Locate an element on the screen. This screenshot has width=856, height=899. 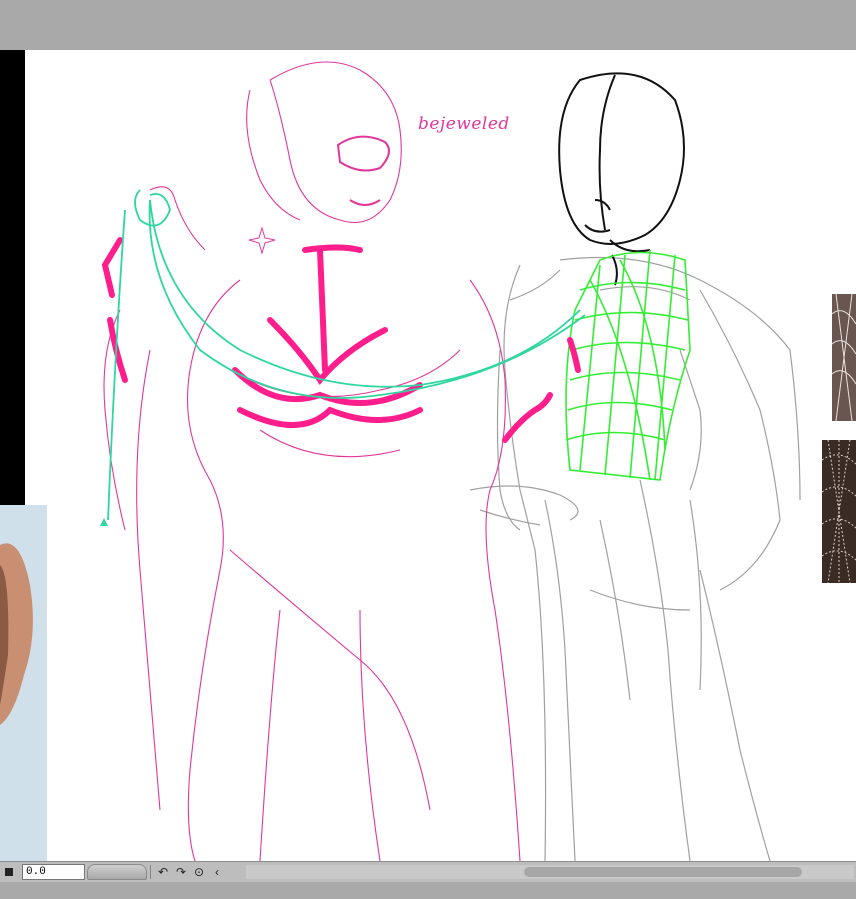
chevron-left-icon: ‹ is located at coordinates (217, 872).